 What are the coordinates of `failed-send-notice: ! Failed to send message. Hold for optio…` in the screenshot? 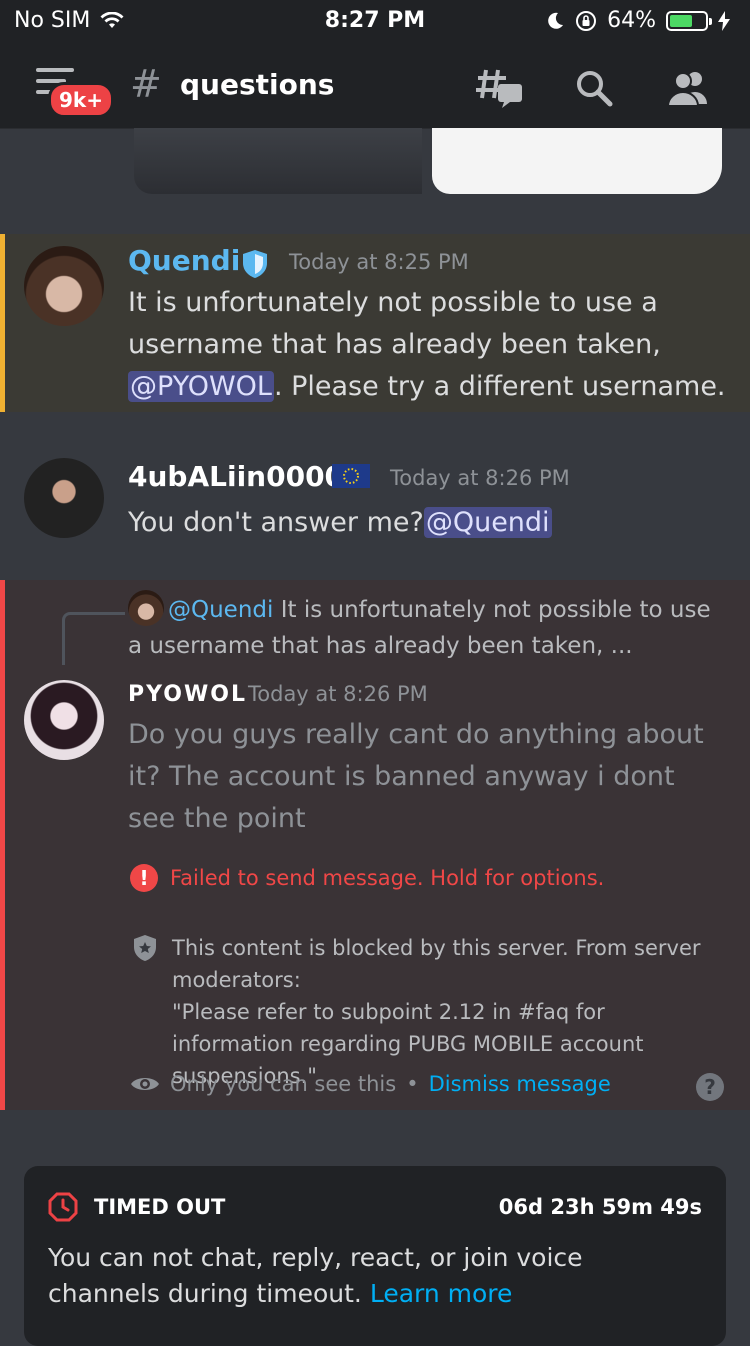 It's located at (367, 878).